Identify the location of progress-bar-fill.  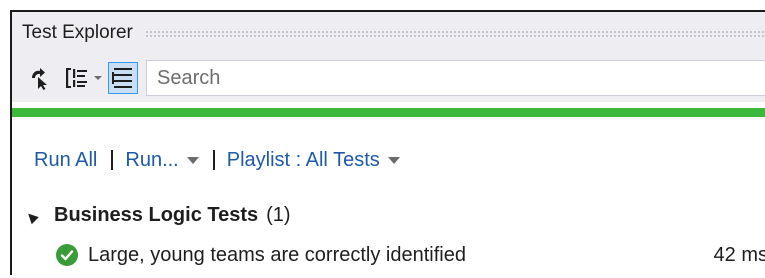
(388, 112).